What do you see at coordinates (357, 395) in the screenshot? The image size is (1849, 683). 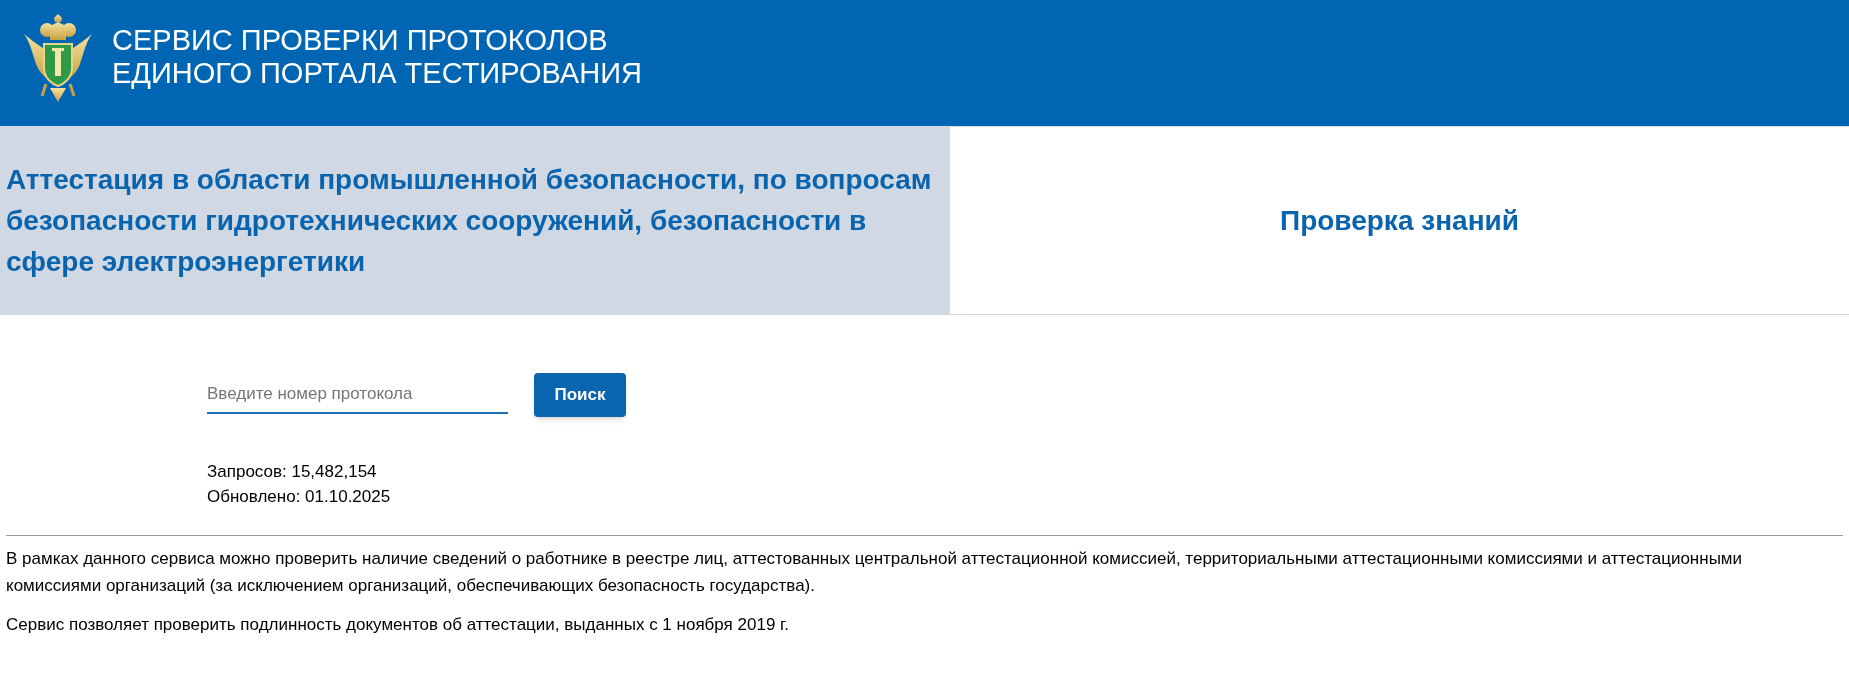 I see `protocol-number-field: Введите номер протокола` at bounding box center [357, 395].